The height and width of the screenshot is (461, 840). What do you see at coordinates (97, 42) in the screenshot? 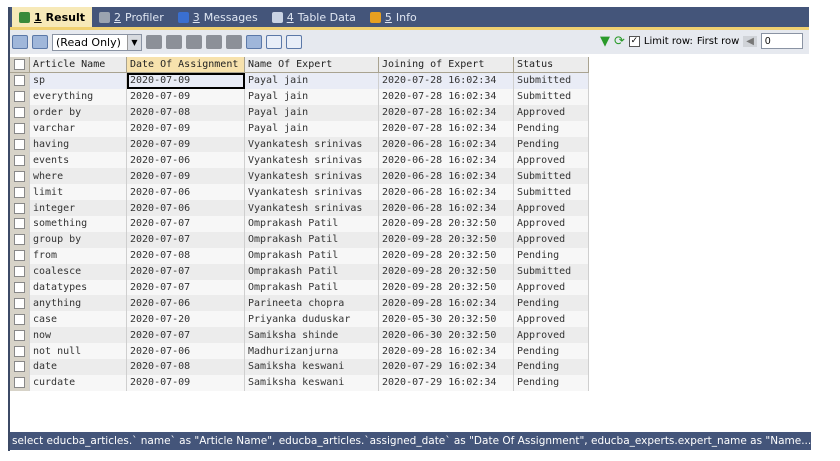
I see `mode-select: (Read Only) ▼` at bounding box center [97, 42].